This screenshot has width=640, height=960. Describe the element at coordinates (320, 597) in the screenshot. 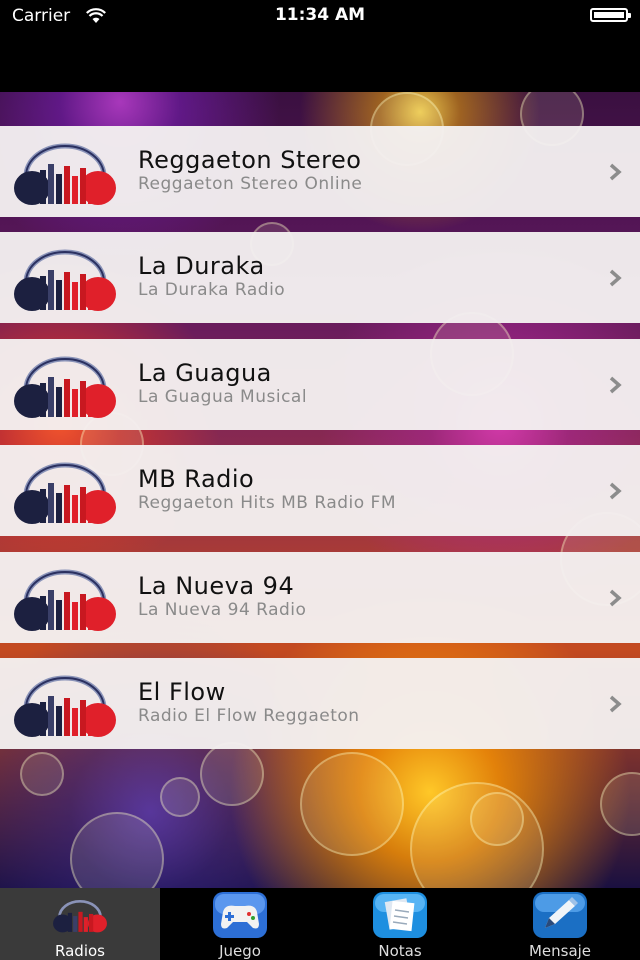

I see `station-row-la-nueva-94: La Nueva 94 La Nueva 94 Radio` at that location.